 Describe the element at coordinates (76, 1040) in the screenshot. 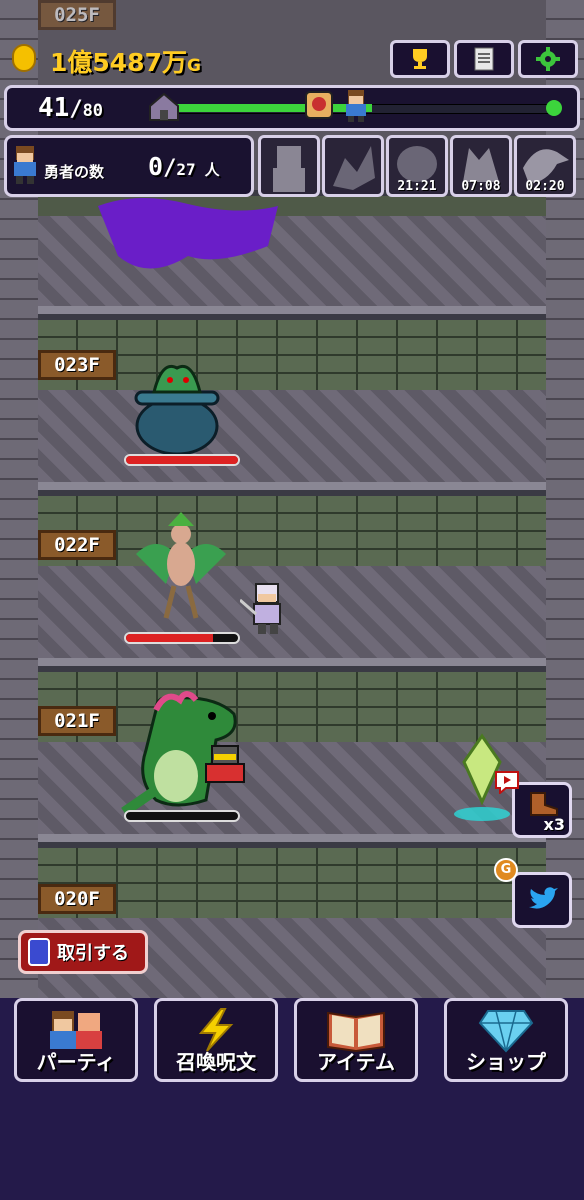

I see `nav-party-button: パーティ` at that location.